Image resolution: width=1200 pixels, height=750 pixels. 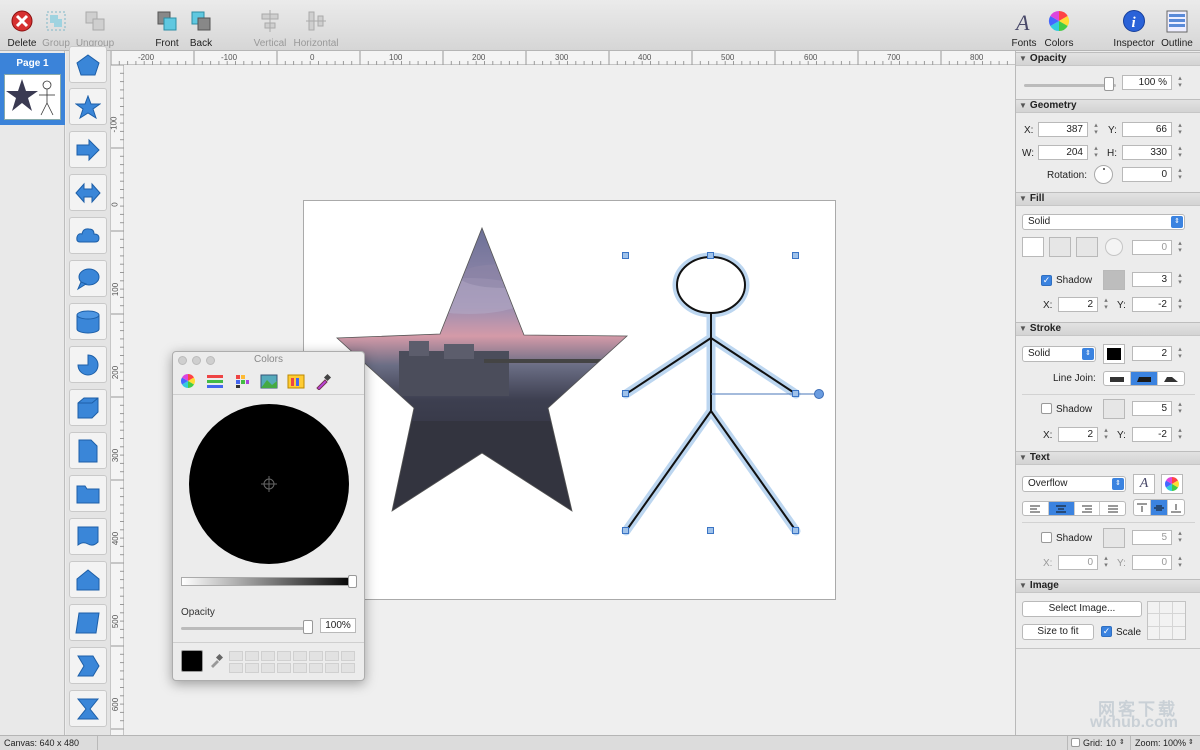 What do you see at coordinates (296, 381) in the screenshot?
I see `crayons-icon` at bounding box center [296, 381].